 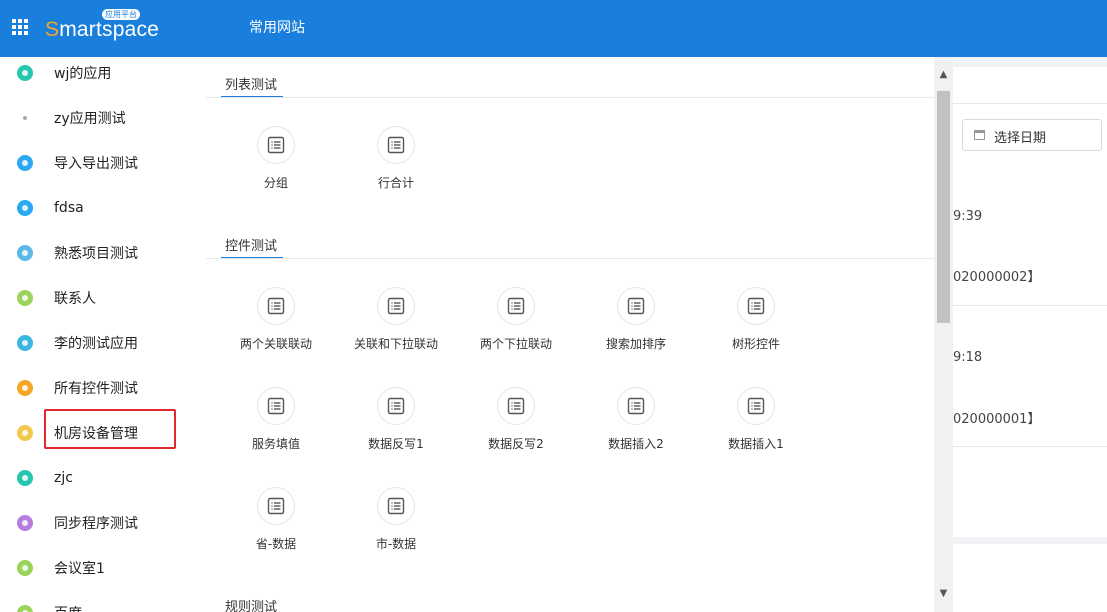 I want to click on logo-badge: 应用平台, so click(x=121, y=14).